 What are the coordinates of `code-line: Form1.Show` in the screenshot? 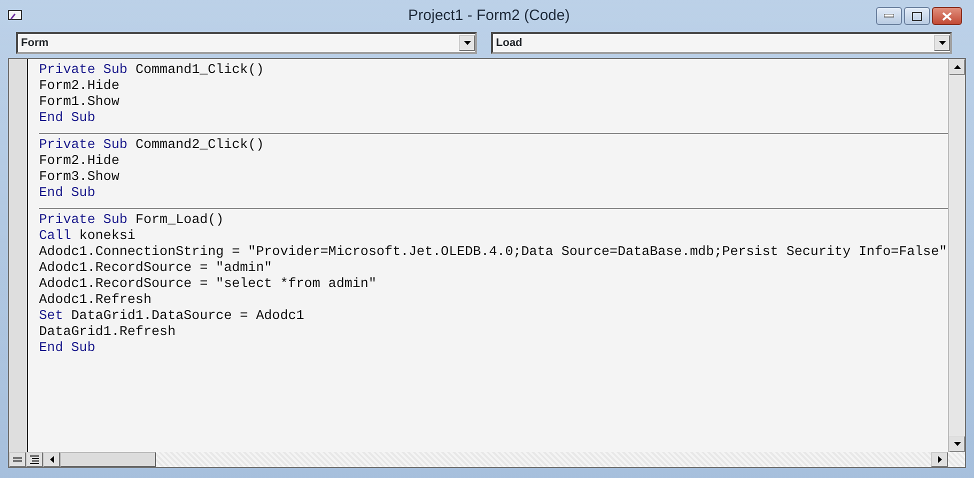 It's located at (79, 102).